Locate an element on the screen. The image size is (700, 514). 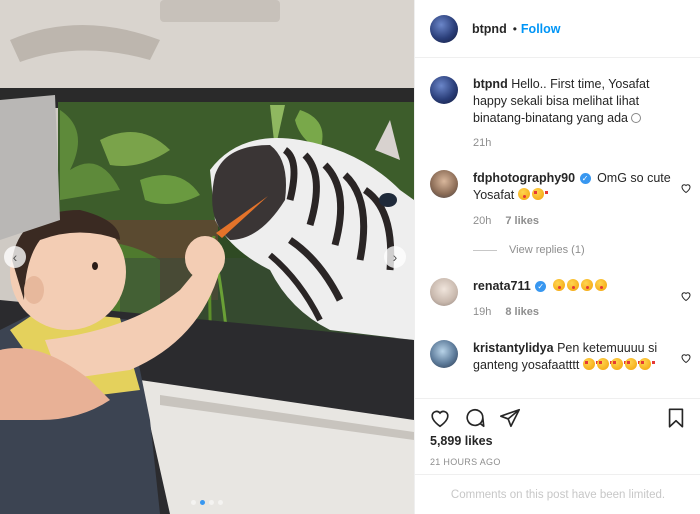
comment-likes: 7 likes is located at coordinates (522, 221).